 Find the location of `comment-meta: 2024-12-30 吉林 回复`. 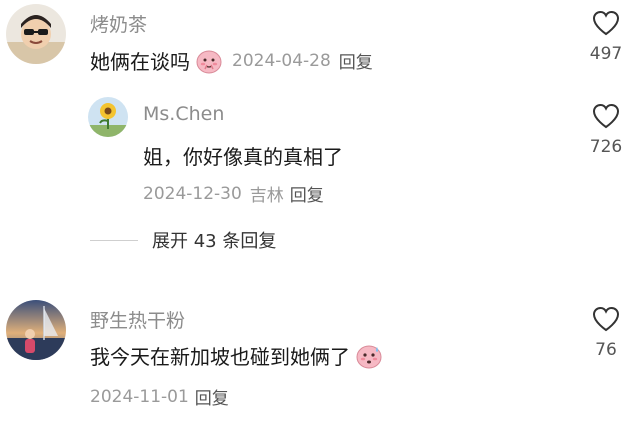

comment-meta: 2024-12-30 吉林 回复 is located at coordinates (233, 194).